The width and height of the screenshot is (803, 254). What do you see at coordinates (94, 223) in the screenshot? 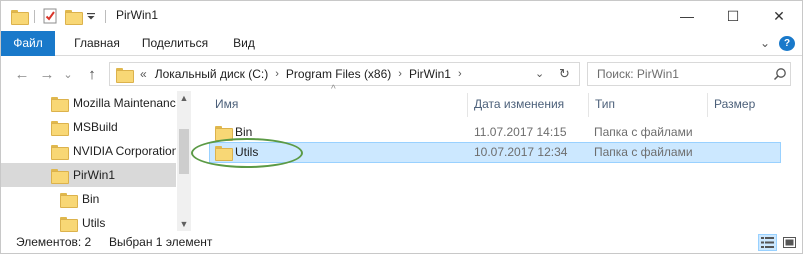
I see `tree-item-label: Utils` at bounding box center [94, 223].